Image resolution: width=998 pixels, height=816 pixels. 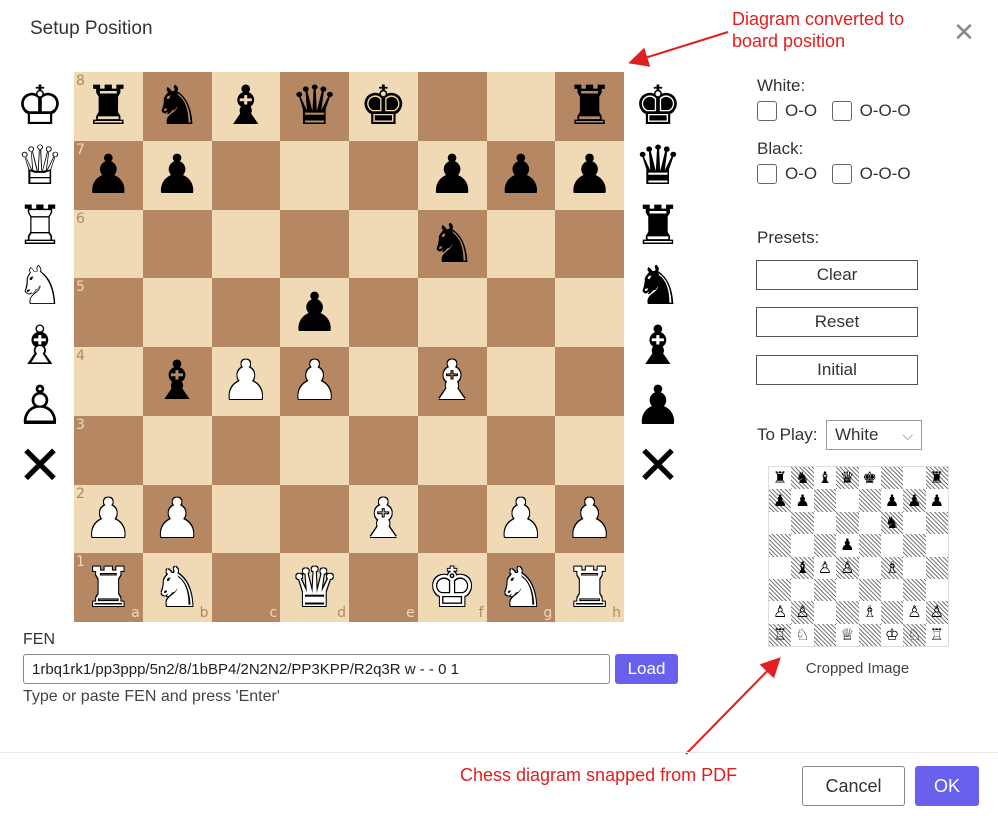 I want to click on square-b5, so click(x=177, y=312).